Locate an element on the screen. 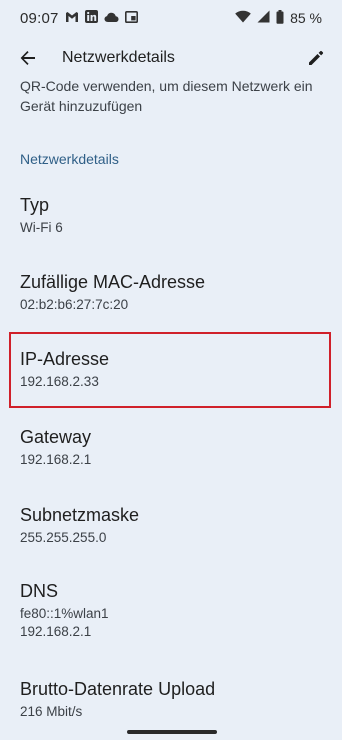  detail-value: 216 Mbit/s is located at coordinates (51, 711).